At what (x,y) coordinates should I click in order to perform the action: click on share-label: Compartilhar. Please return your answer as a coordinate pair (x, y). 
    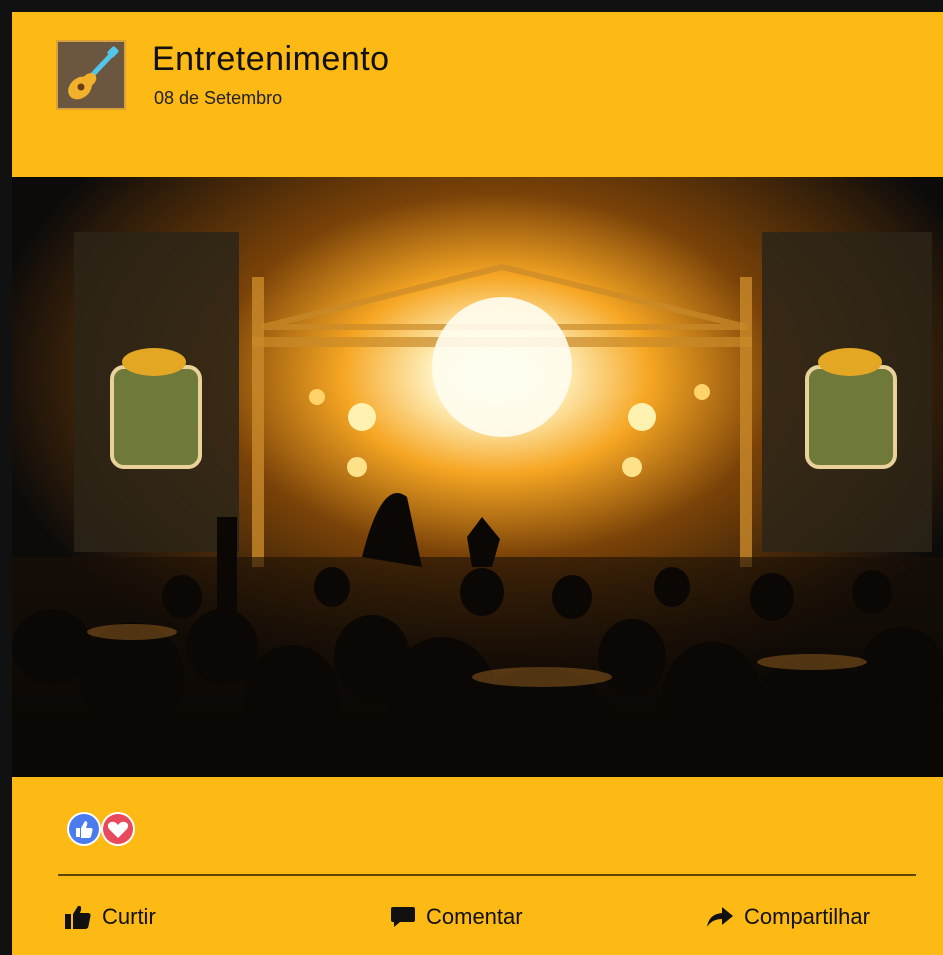
    Looking at the image, I should click on (807, 916).